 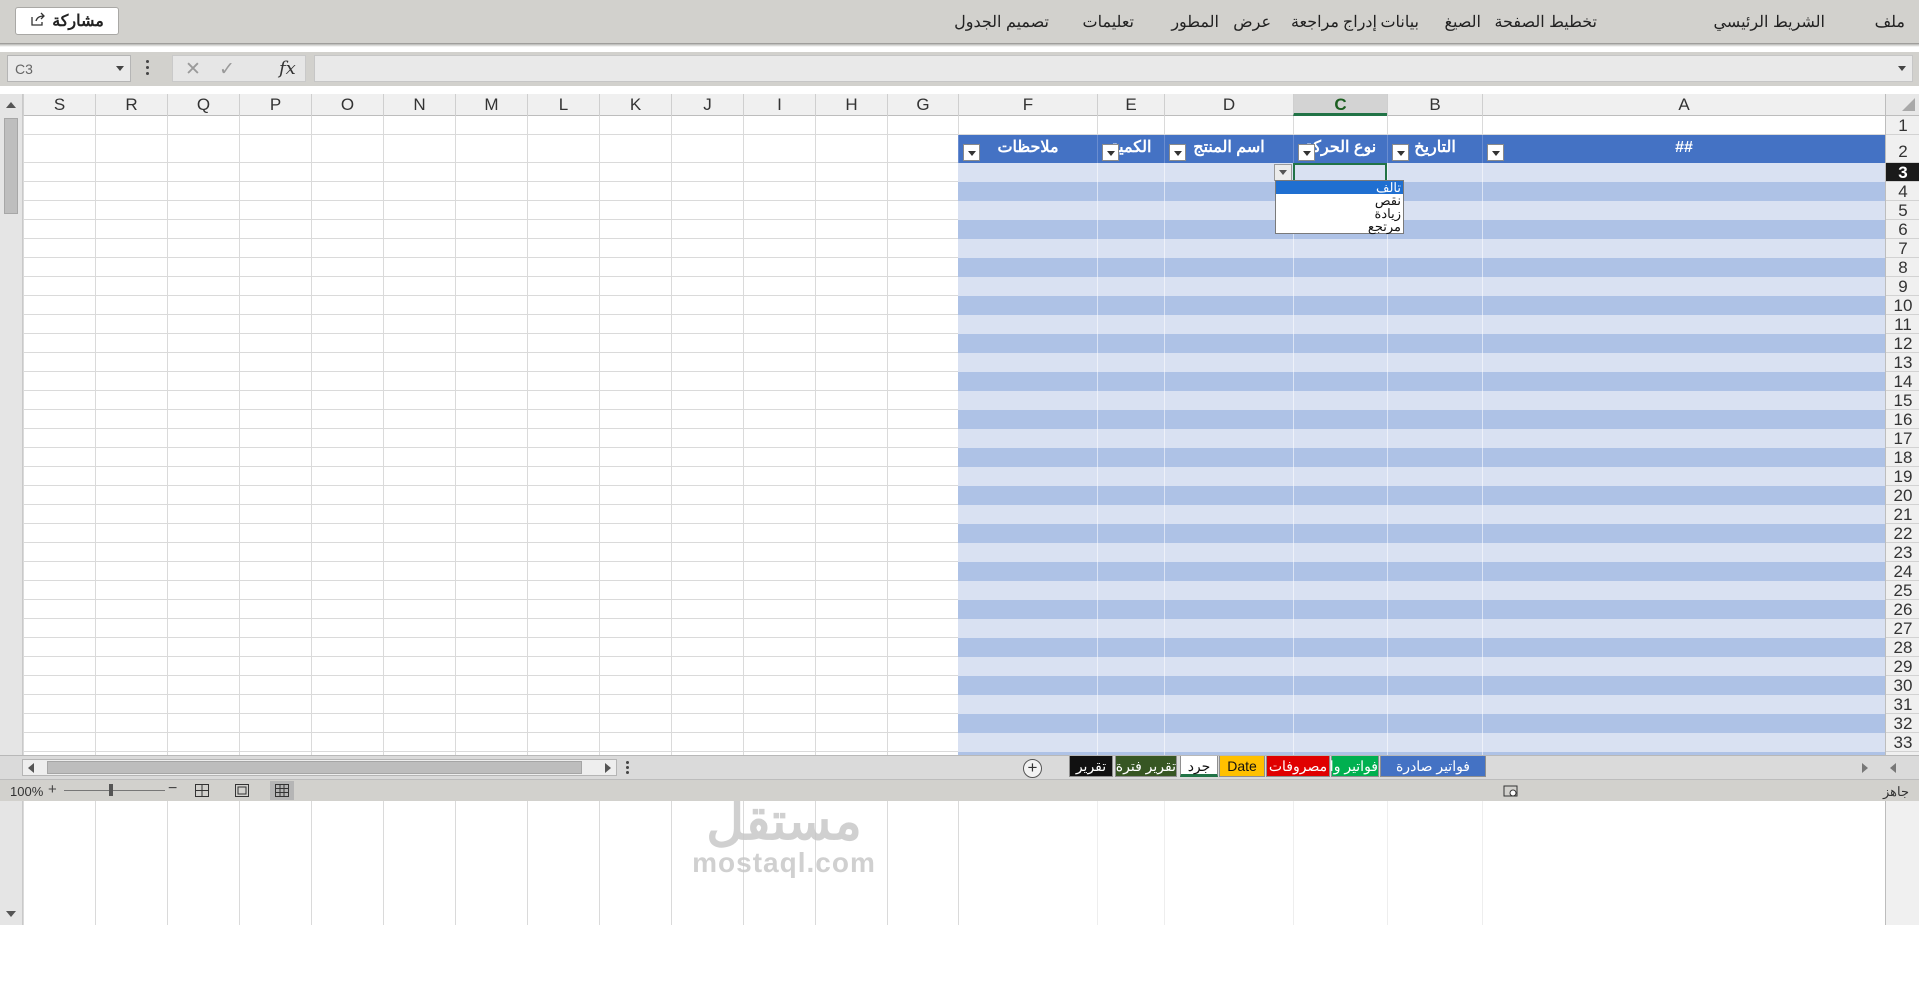 What do you see at coordinates (1340, 149) in the screenshot?
I see `table-header-c: نوع الحركة` at bounding box center [1340, 149].